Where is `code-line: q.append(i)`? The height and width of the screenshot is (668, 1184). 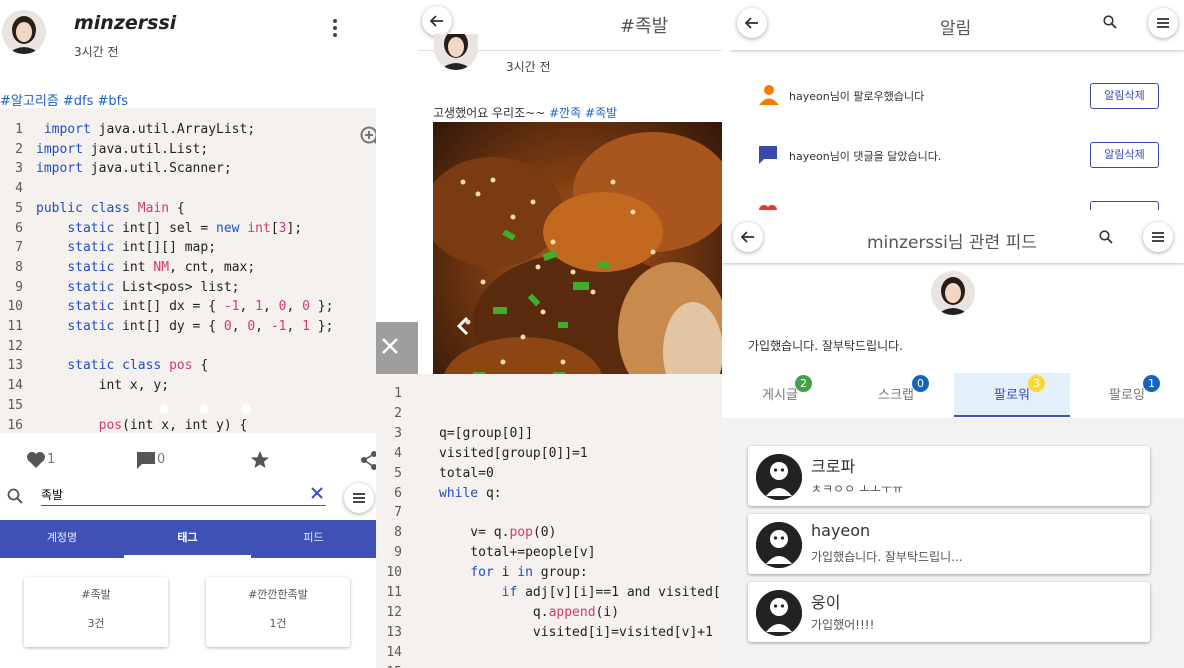 code-line: q.append(i) is located at coordinates (529, 612).